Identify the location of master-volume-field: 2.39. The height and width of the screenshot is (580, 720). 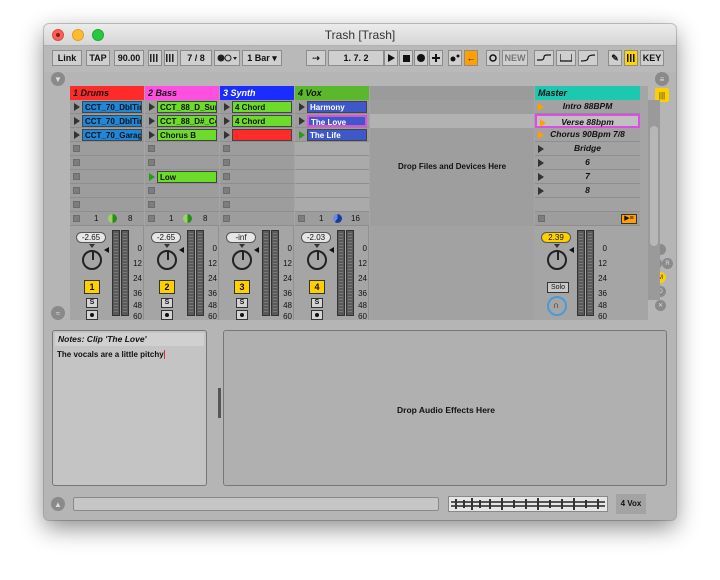
(556, 237).